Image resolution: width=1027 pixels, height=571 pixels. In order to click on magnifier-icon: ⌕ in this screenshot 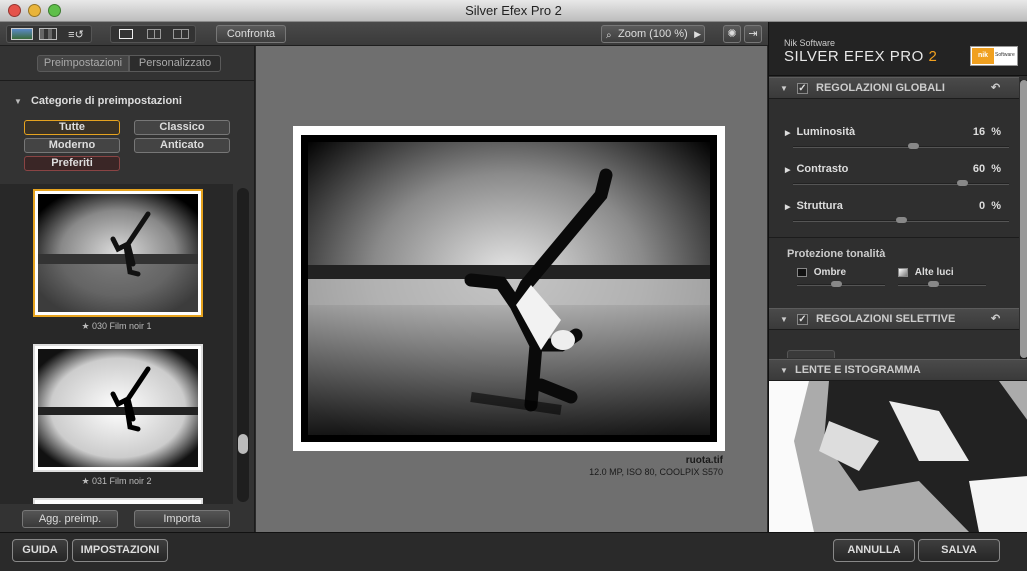, I will do `click(609, 35)`.